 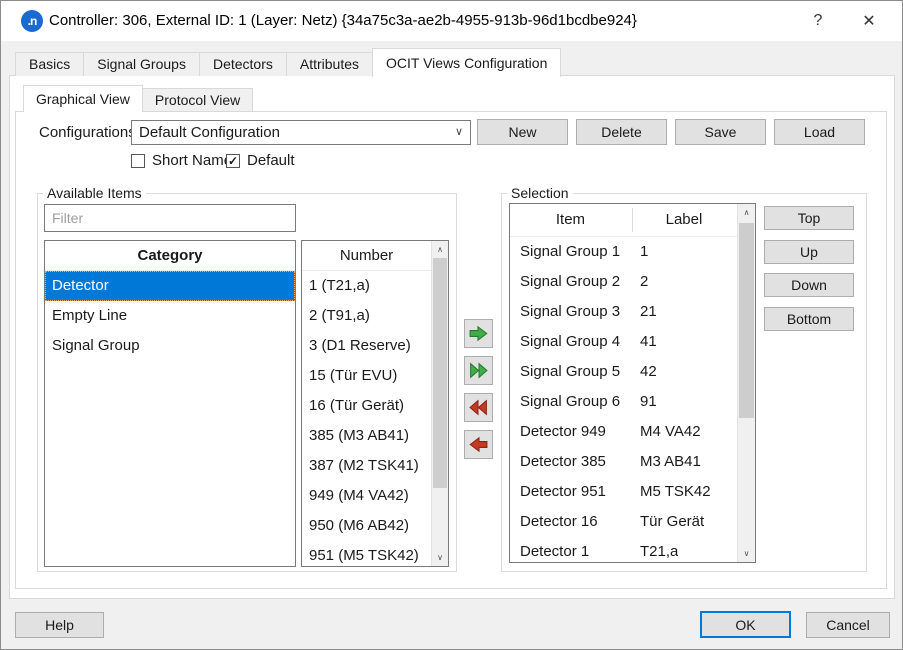 What do you see at coordinates (50, 64) in the screenshot?
I see `tab-basics: Basics` at bounding box center [50, 64].